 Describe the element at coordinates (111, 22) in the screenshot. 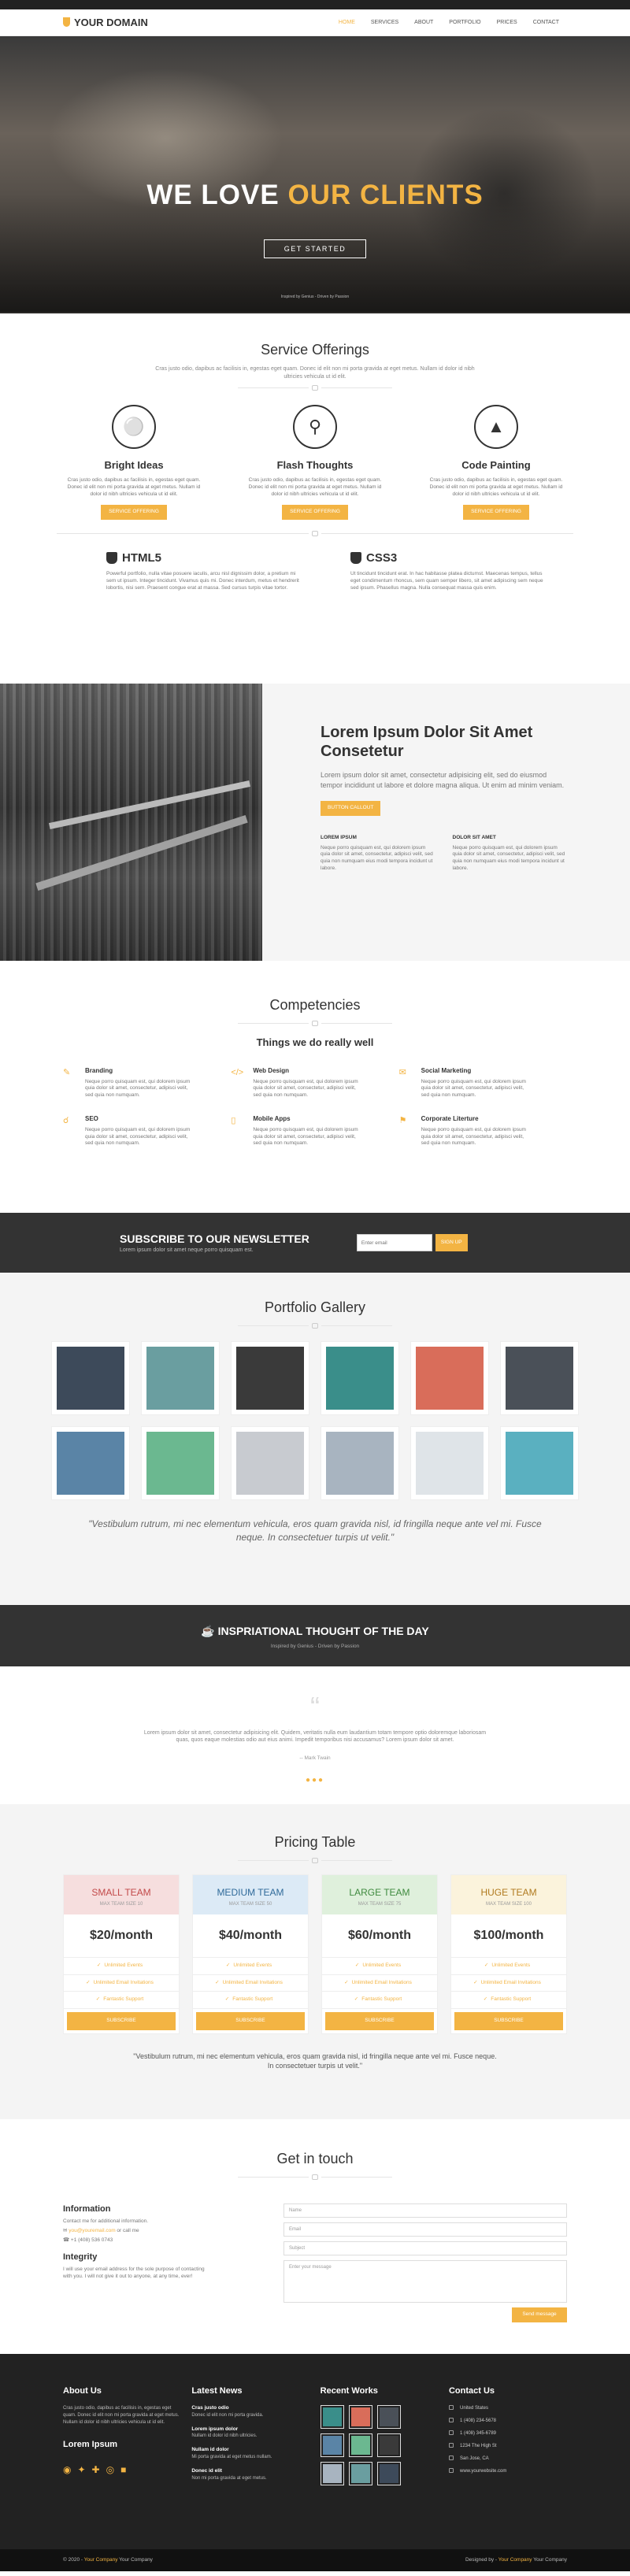

I see `logo-text: YOUR DOMAIN` at that location.